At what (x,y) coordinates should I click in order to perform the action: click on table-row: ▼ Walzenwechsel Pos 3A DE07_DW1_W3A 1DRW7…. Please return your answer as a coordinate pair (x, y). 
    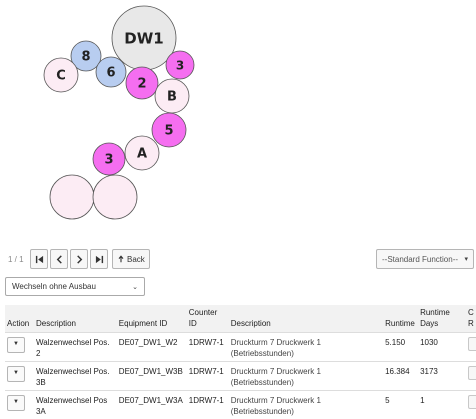
    Looking at the image, I should click on (240, 404).